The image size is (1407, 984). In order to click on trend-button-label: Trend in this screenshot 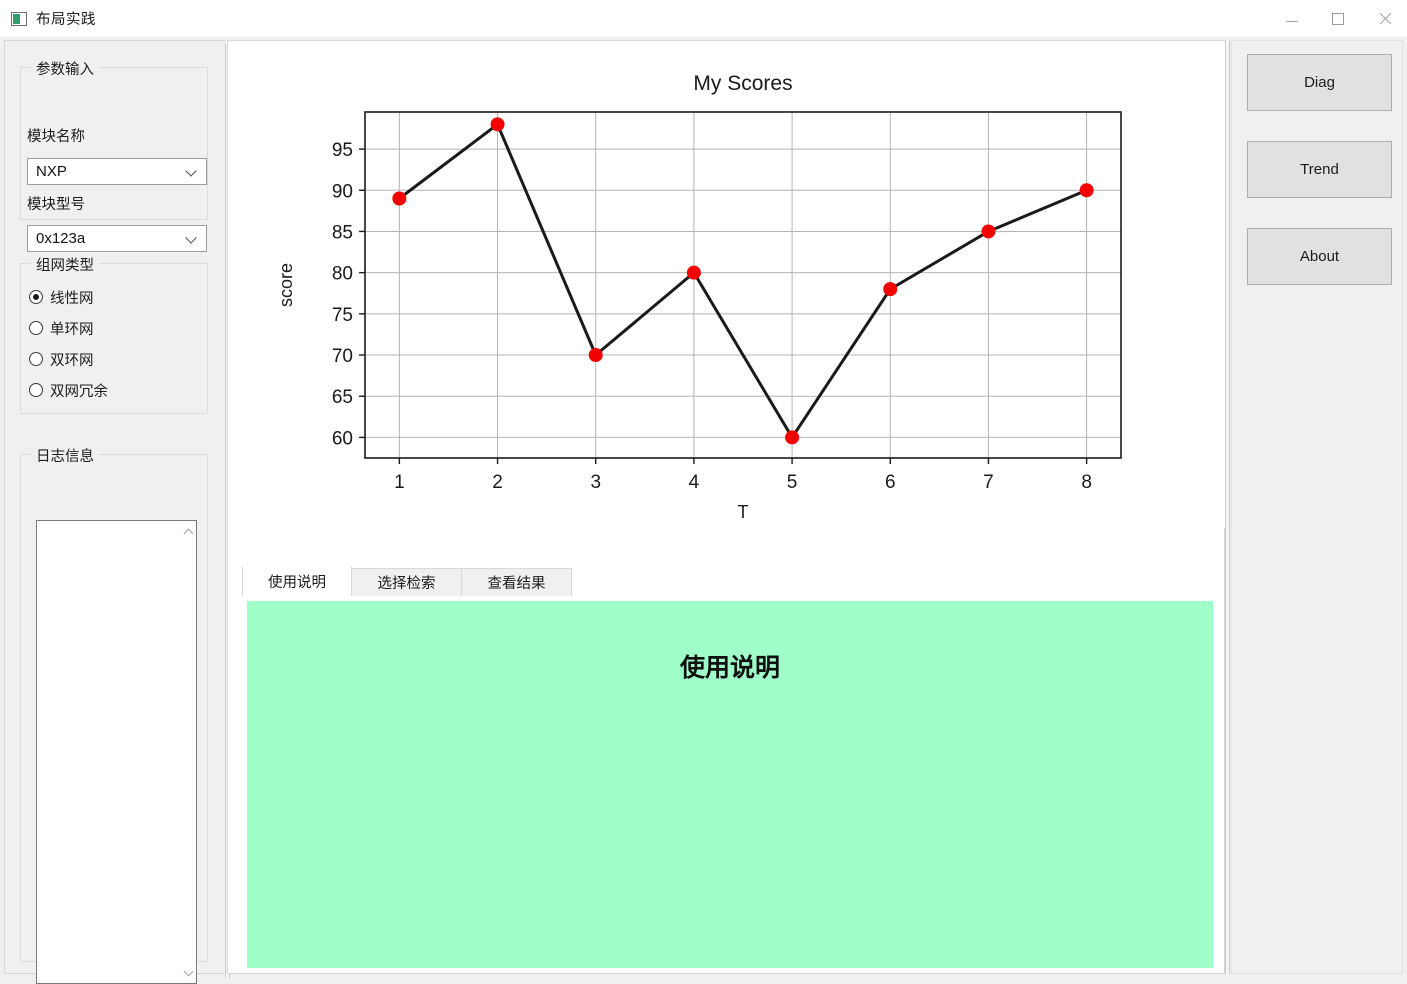, I will do `click(1319, 169)`.